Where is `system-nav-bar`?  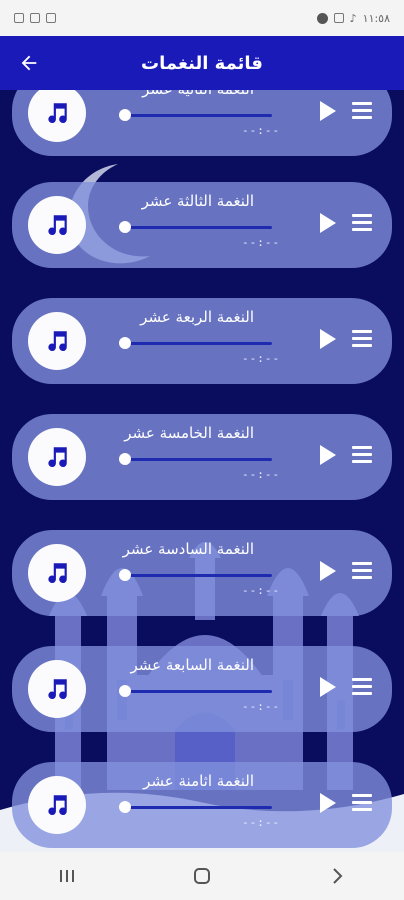
system-nav-bar is located at coordinates (202, 876).